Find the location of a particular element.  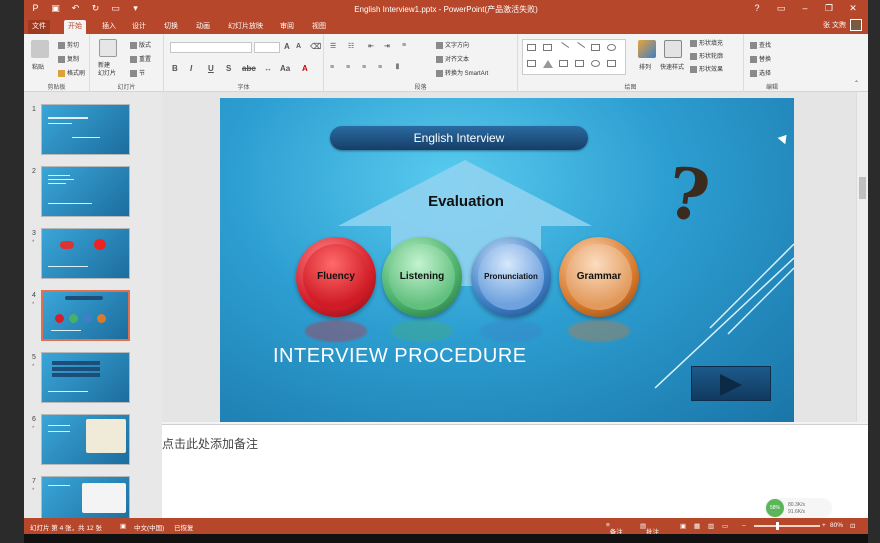

user-account: 张 文煦 is located at coordinates (842, 25).